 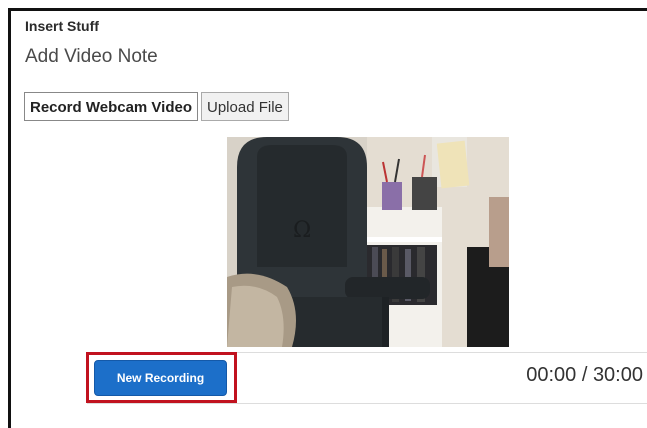 I want to click on tab-record-webcam: Record Webcam Video, so click(x=111, y=106).